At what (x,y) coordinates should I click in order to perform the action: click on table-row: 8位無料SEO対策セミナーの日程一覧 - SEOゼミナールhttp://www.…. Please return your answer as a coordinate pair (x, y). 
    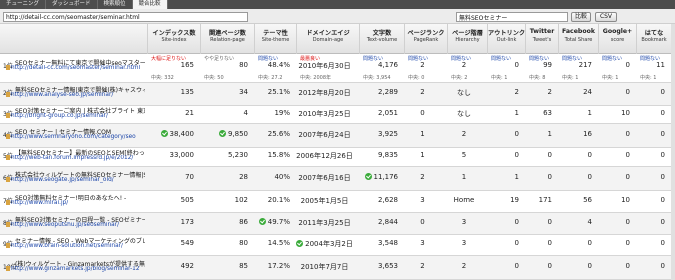
    Looking at the image, I should click on (337, 224).